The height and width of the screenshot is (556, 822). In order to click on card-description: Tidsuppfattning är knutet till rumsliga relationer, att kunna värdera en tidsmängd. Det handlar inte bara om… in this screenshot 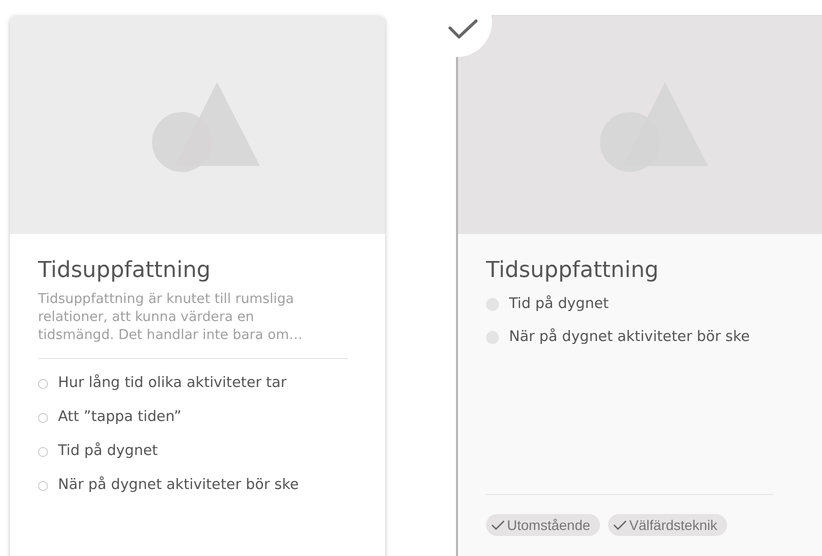, I will do `click(171, 317)`.